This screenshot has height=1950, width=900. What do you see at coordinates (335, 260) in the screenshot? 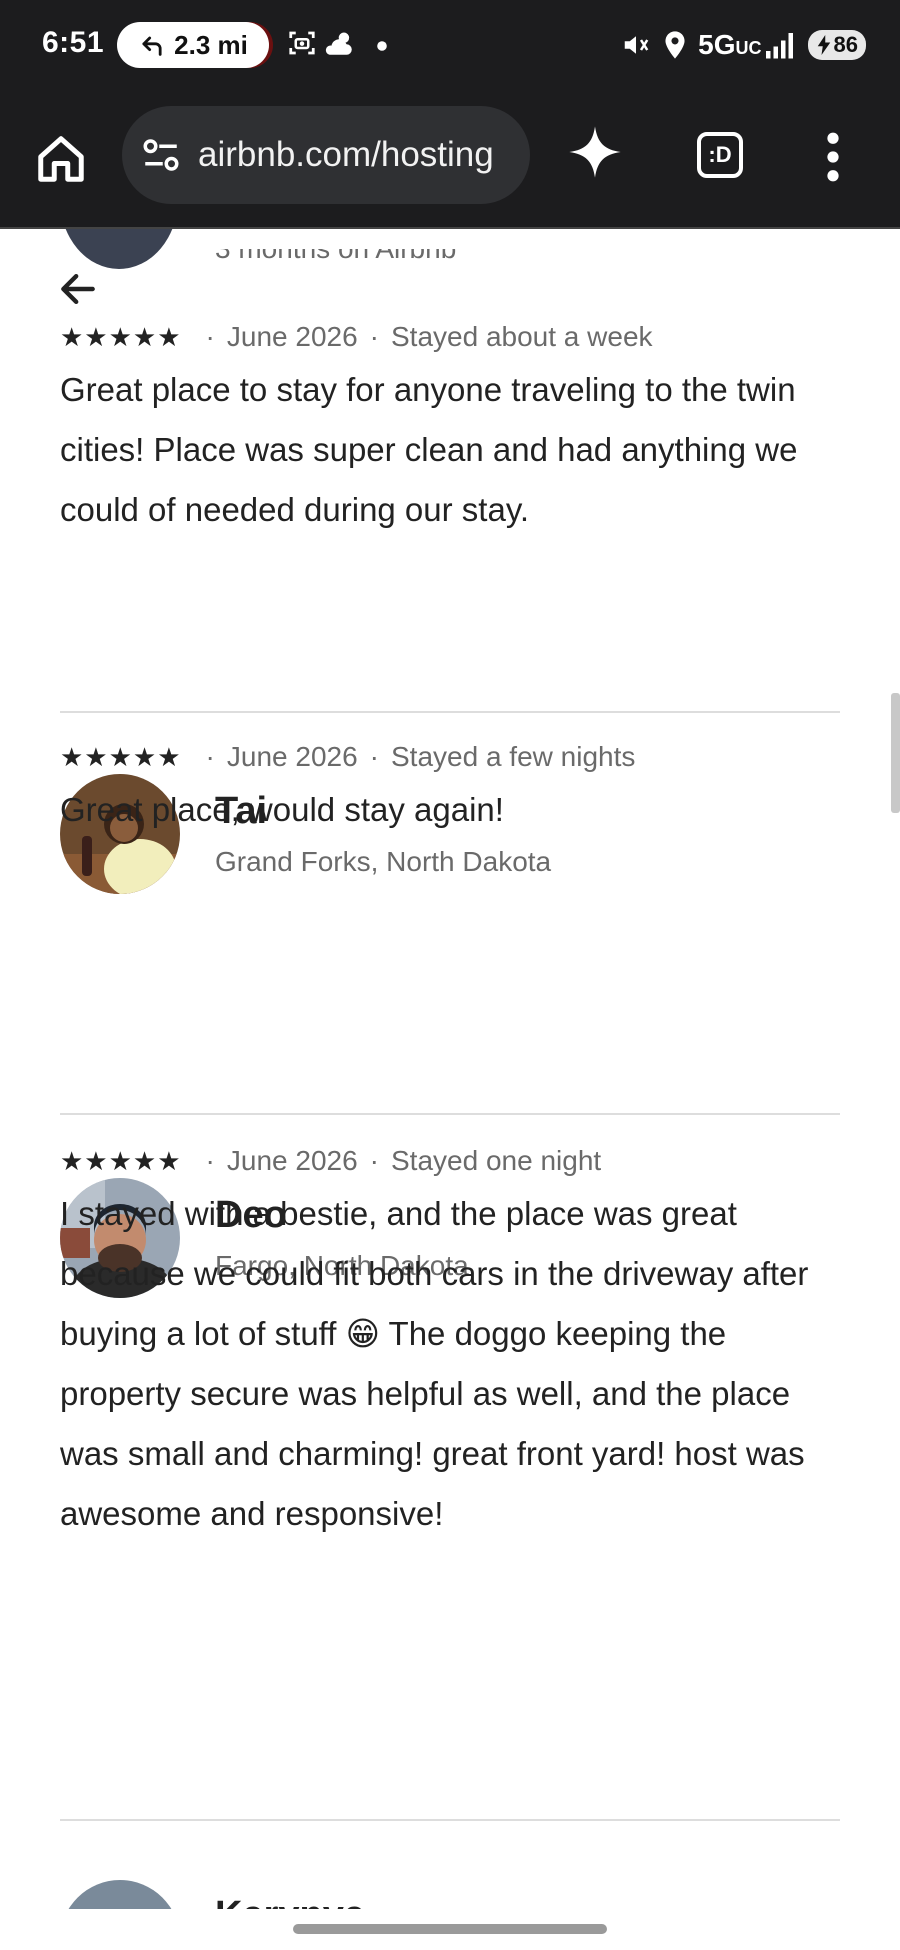
I see `reviewer-tenure: 3 months on Airbnb` at bounding box center [335, 260].